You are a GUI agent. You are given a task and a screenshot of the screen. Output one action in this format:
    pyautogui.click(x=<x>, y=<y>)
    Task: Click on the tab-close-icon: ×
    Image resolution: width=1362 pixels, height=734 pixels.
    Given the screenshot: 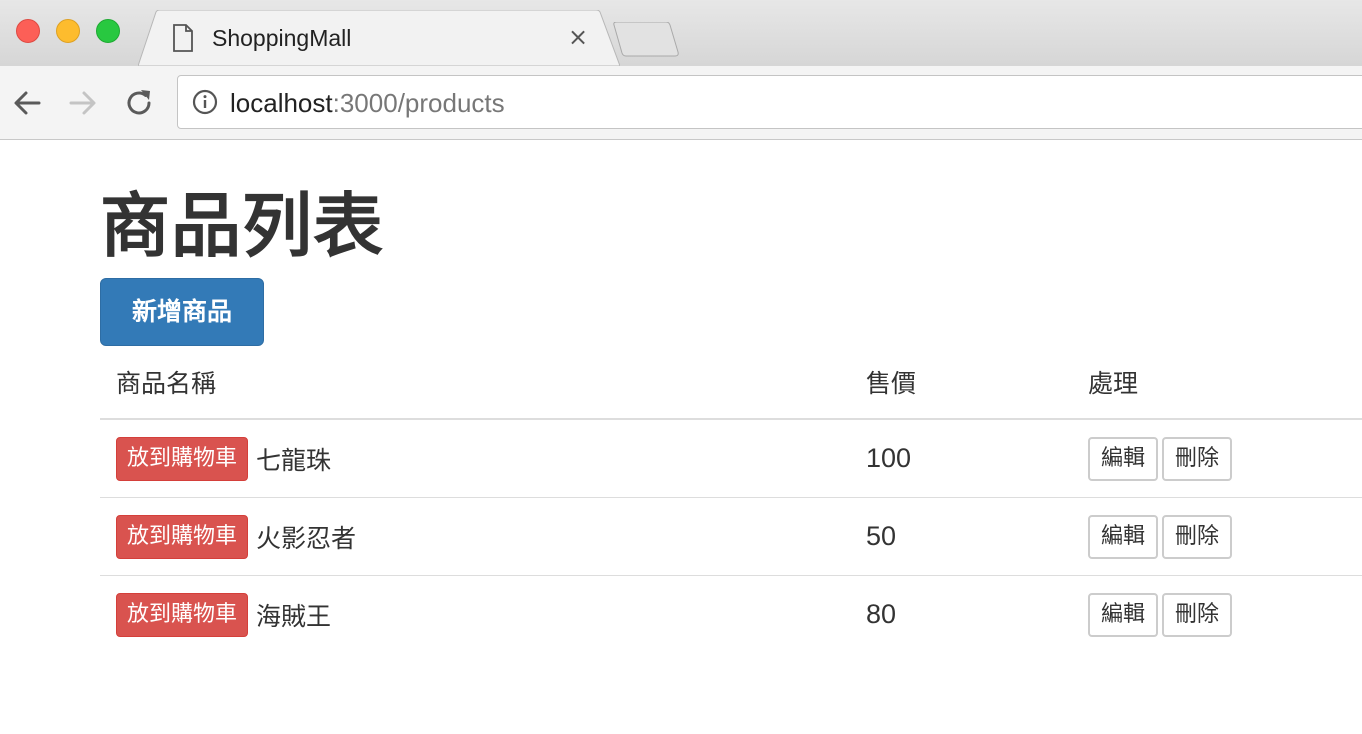 What is the action you would take?
    pyautogui.click(x=578, y=37)
    